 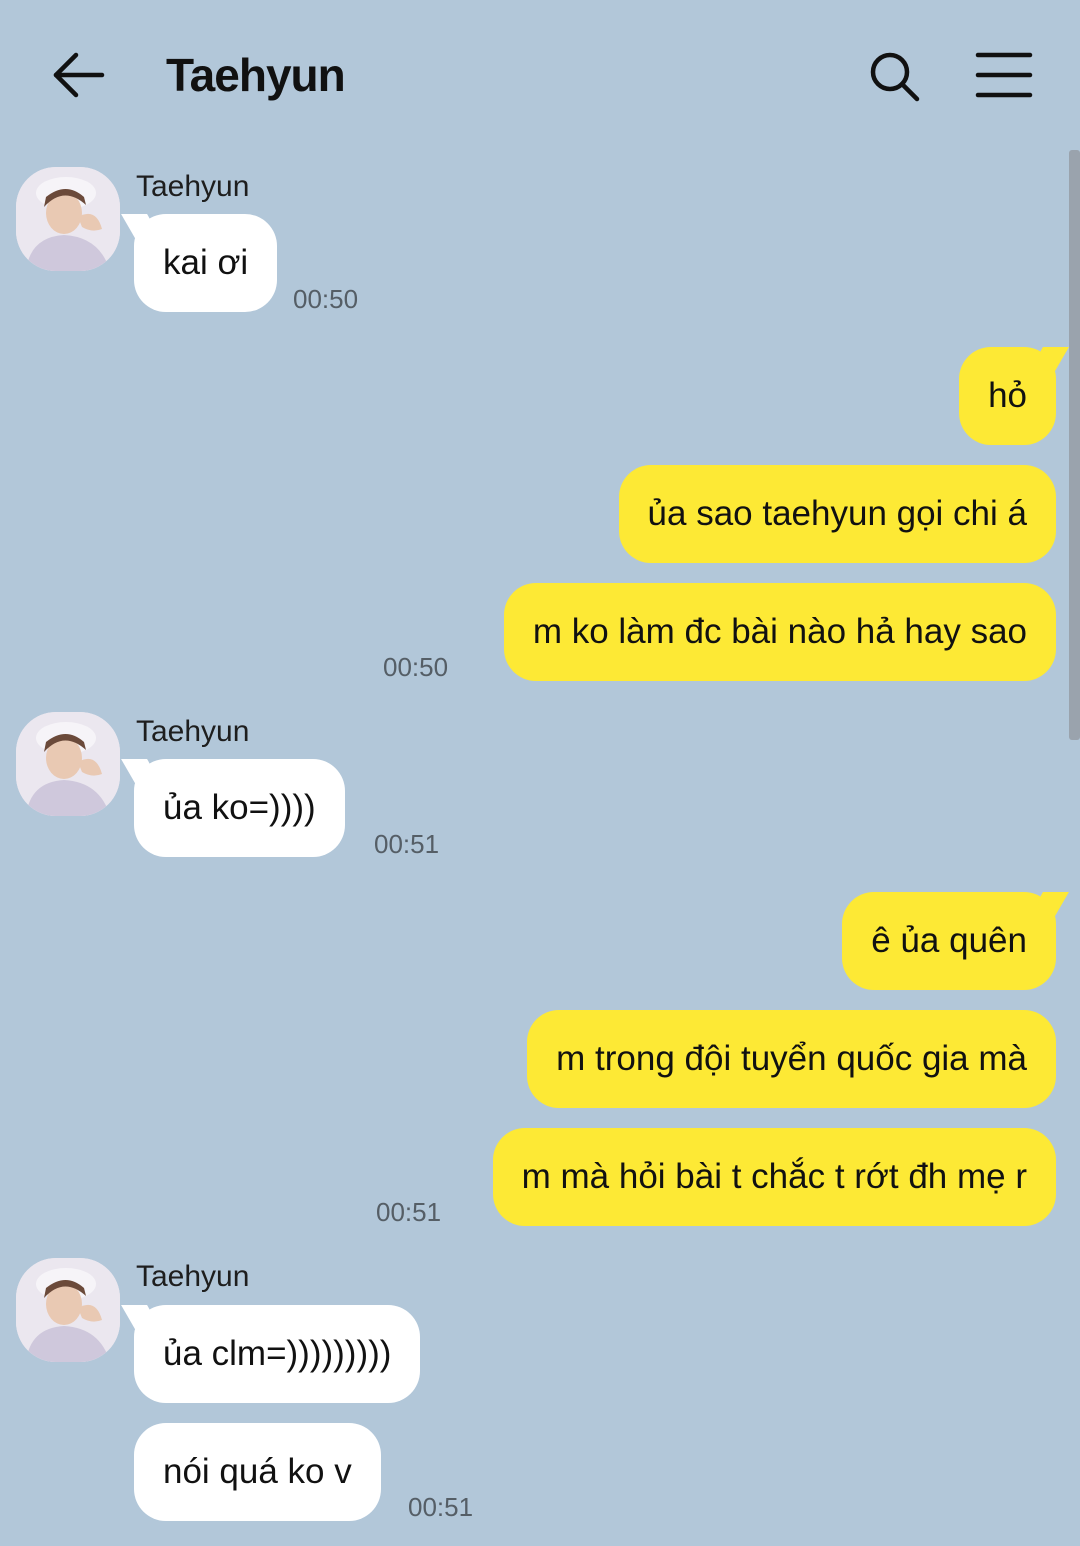 What do you see at coordinates (277, 1354) in the screenshot?
I see `incoming-message-bubble: ủa clm=)))))))))` at bounding box center [277, 1354].